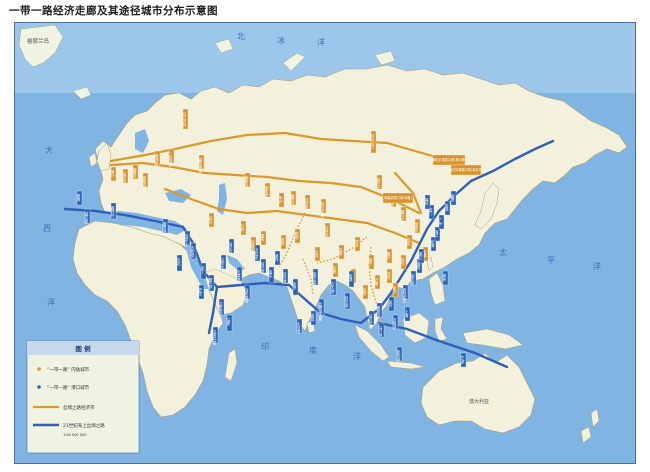 This screenshot has height=472, width=650. Describe the element at coordinates (243, 227) in the screenshot. I see `inland-city-label-text: 兰州` at that location.